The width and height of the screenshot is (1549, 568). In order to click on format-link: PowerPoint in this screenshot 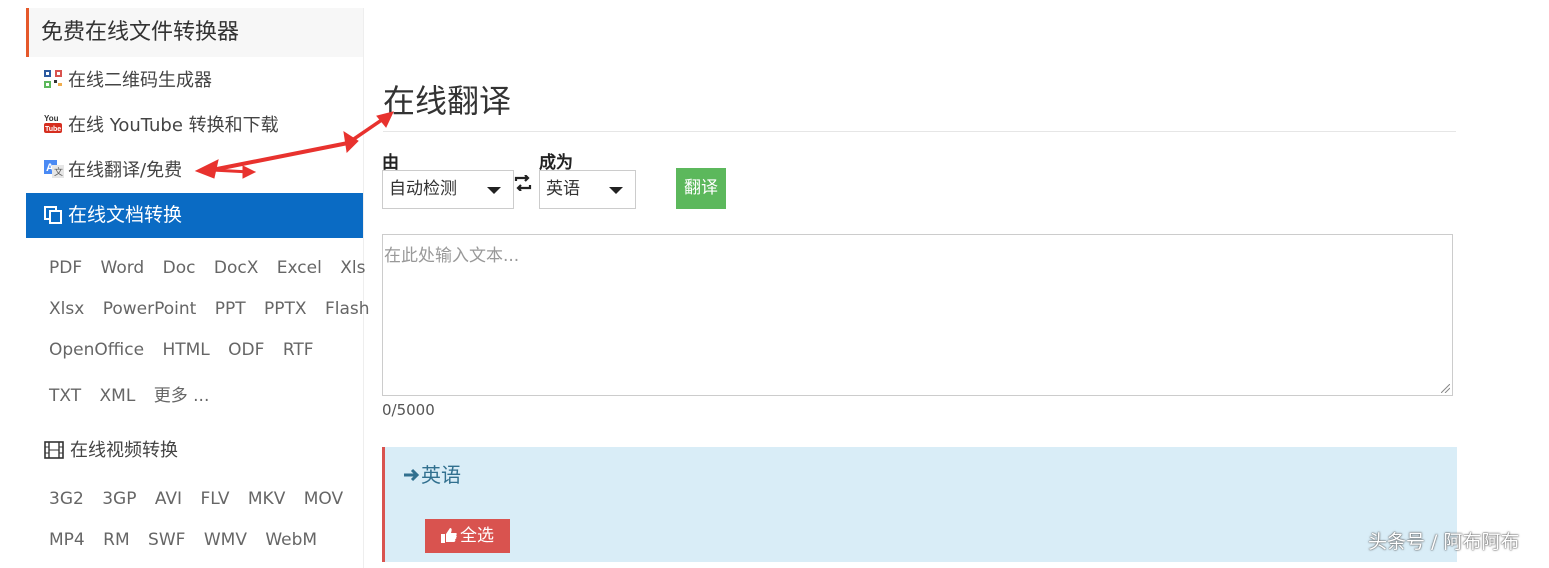, I will do `click(150, 309)`.